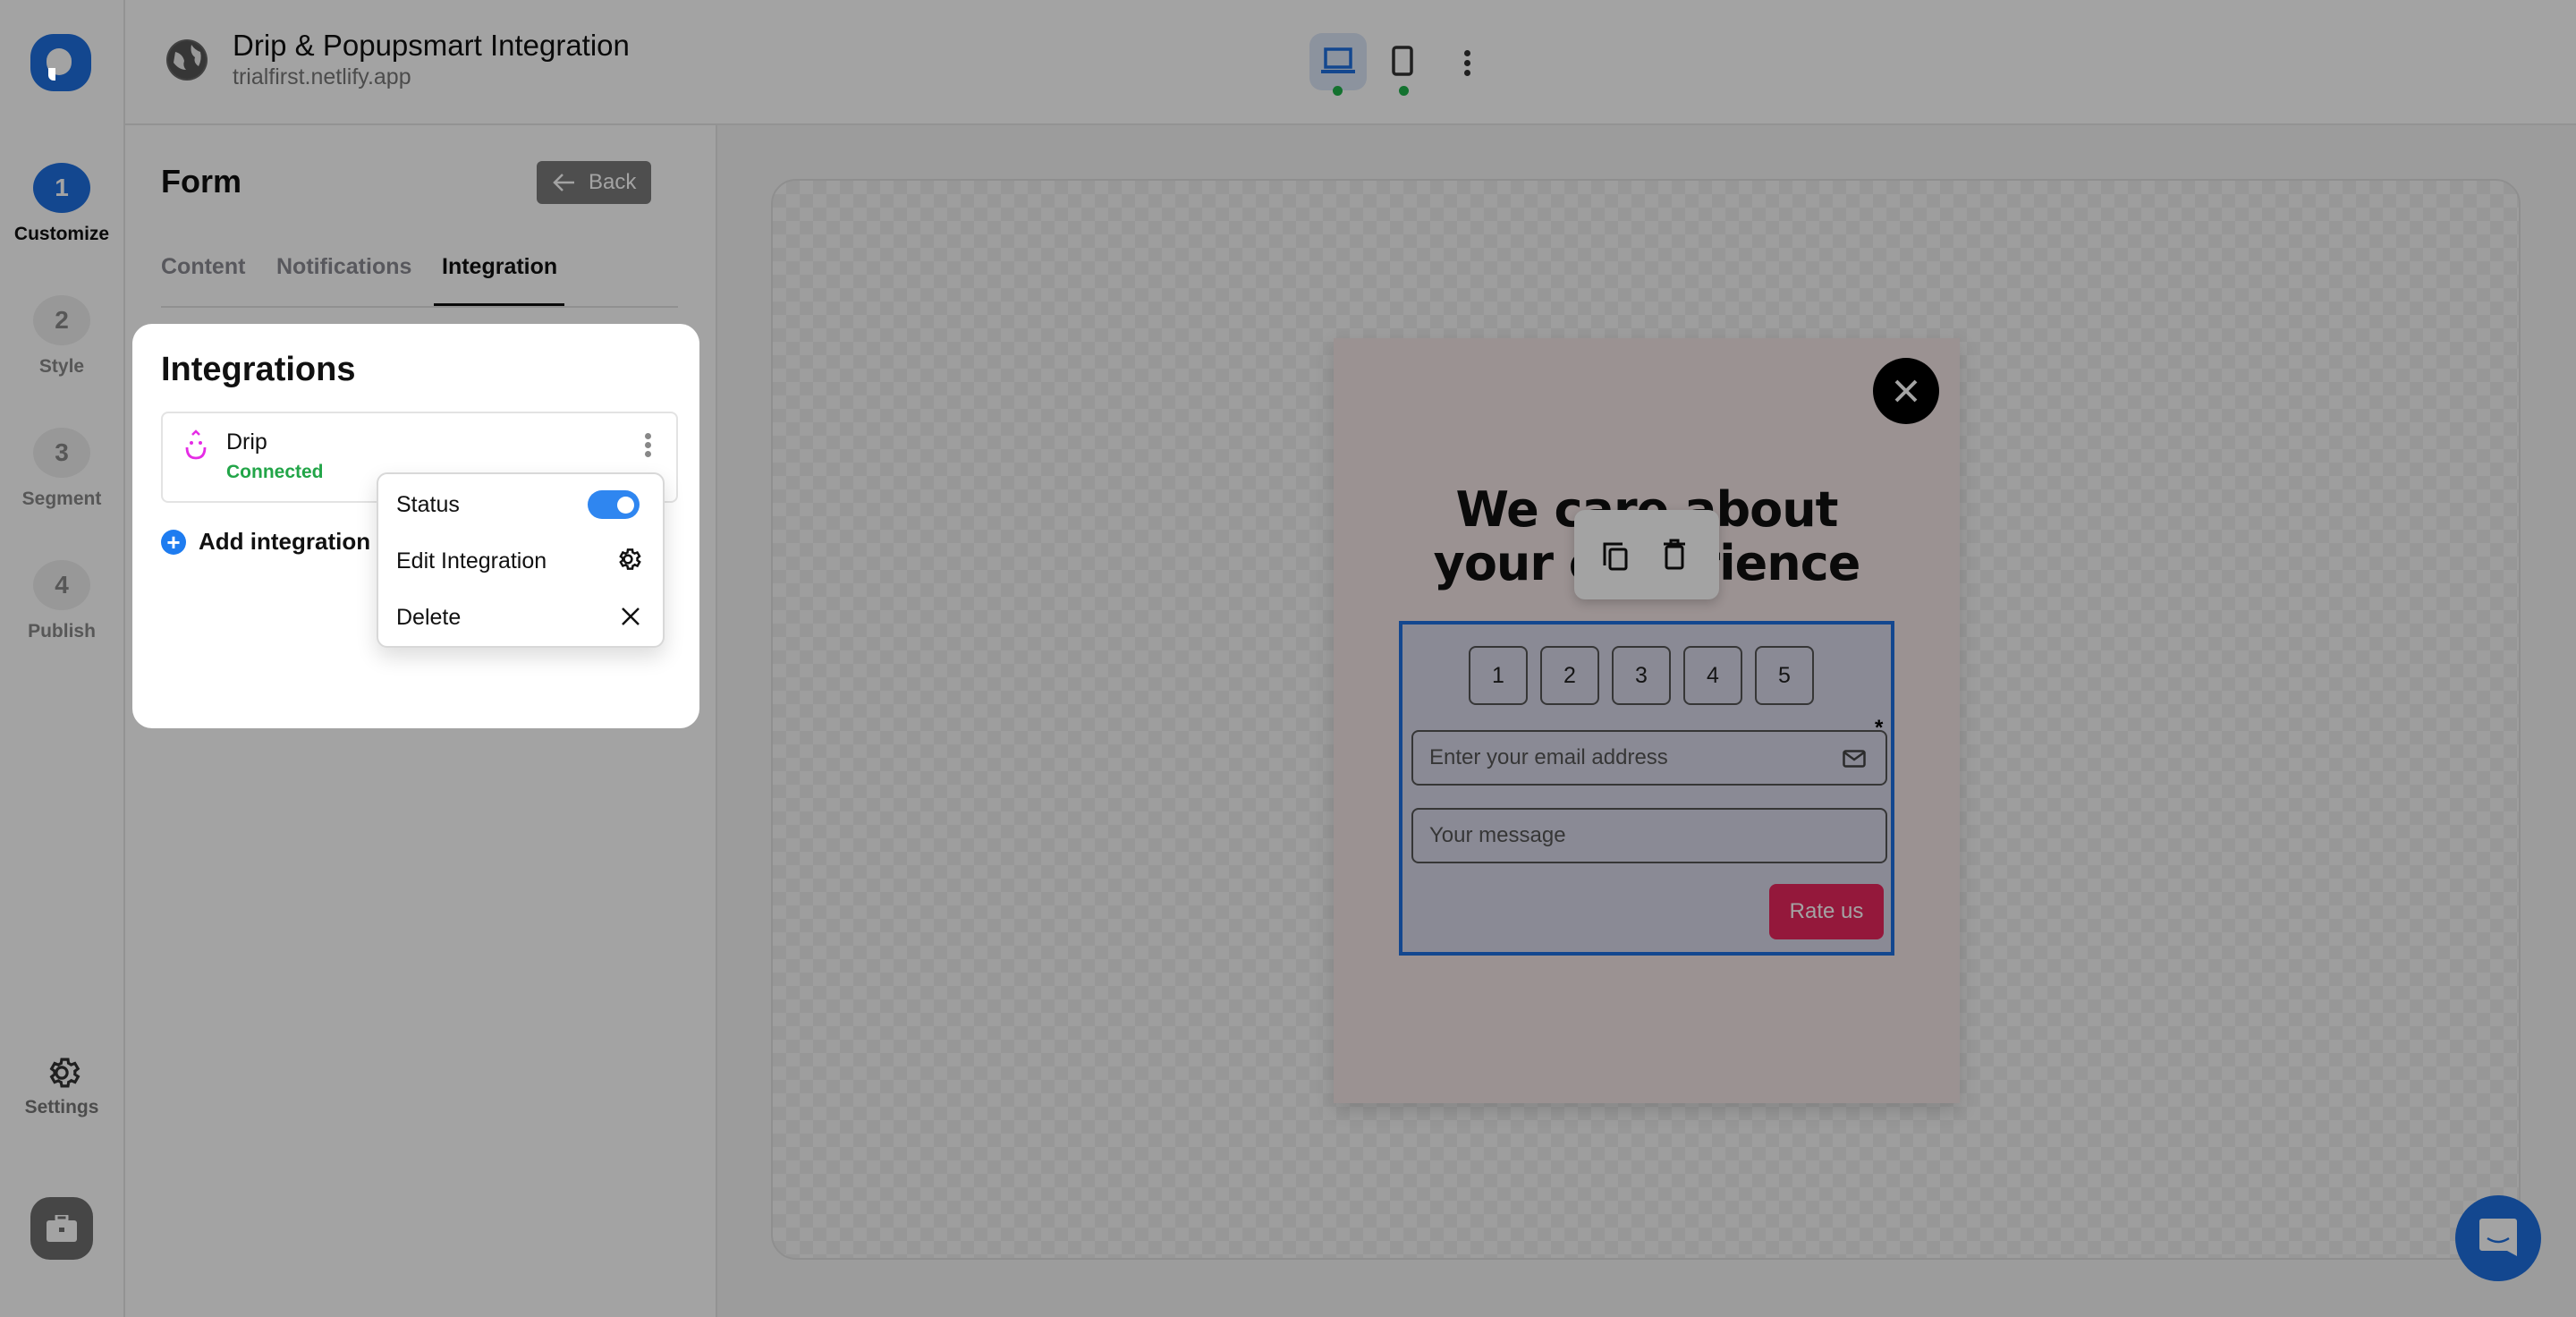 The height and width of the screenshot is (1317, 2576). What do you see at coordinates (173, 542) in the screenshot?
I see `plus-icon: +` at bounding box center [173, 542].